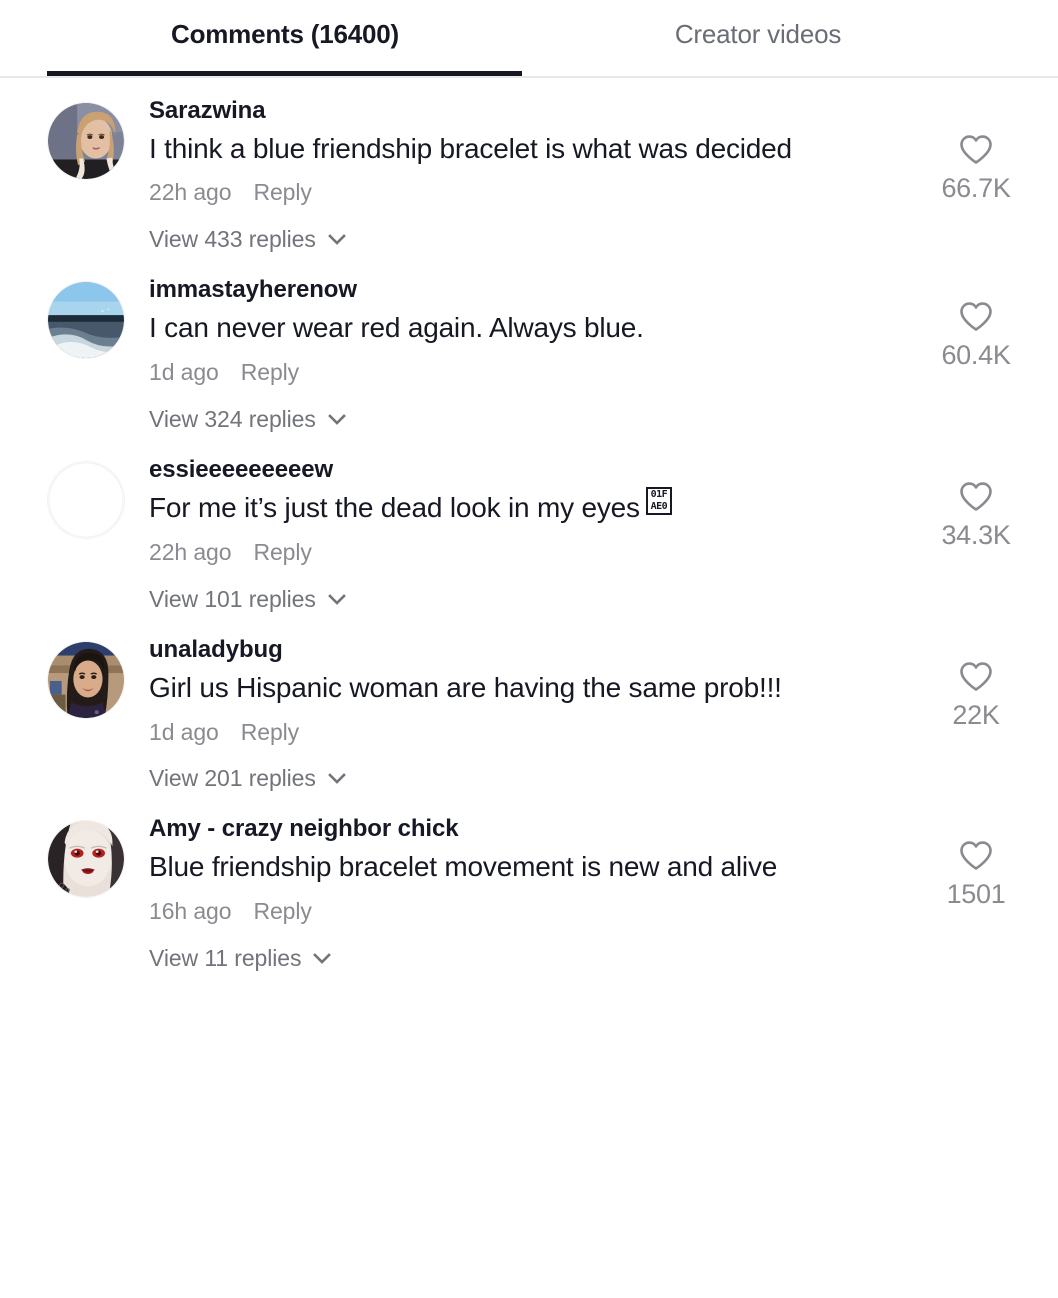 The height and width of the screenshot is (1298, 1058). I want to click on comment-username: immastayherenow, so click(527, 290).